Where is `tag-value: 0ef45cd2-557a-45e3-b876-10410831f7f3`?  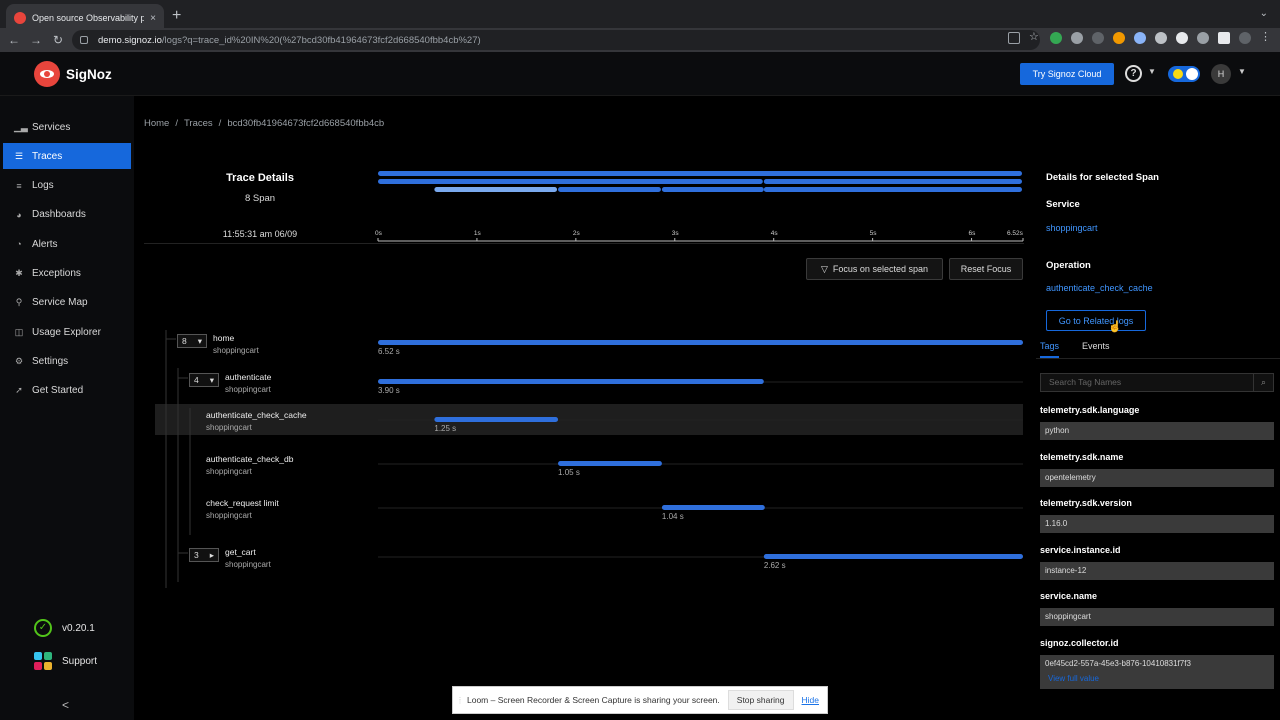
tag-value: 0ef45cd2-557a-45e3-b876-10410831f7f3 is located at coordinates (1157, 671).